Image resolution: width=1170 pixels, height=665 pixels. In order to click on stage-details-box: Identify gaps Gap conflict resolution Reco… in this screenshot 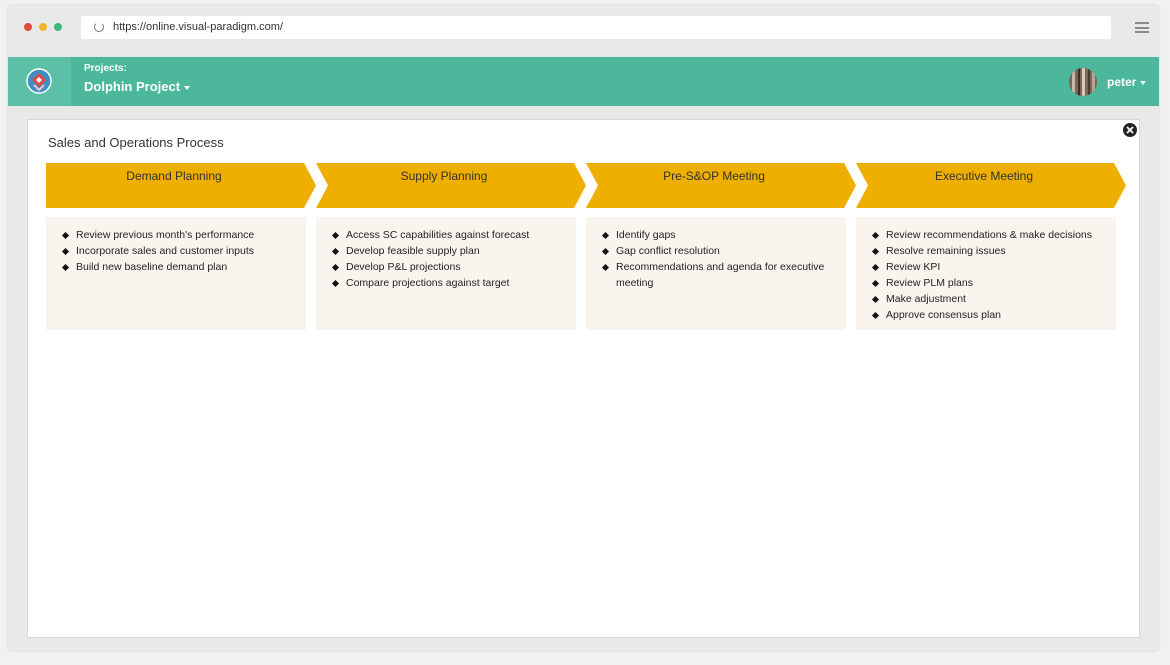, I will do `click(716, 273)`.